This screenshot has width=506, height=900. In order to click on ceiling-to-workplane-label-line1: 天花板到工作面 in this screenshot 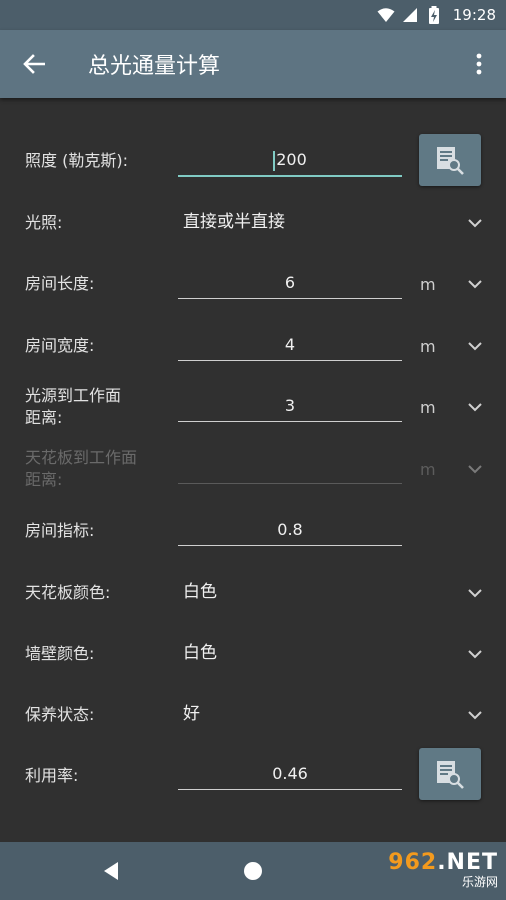, I will do `click(81, 457)`.